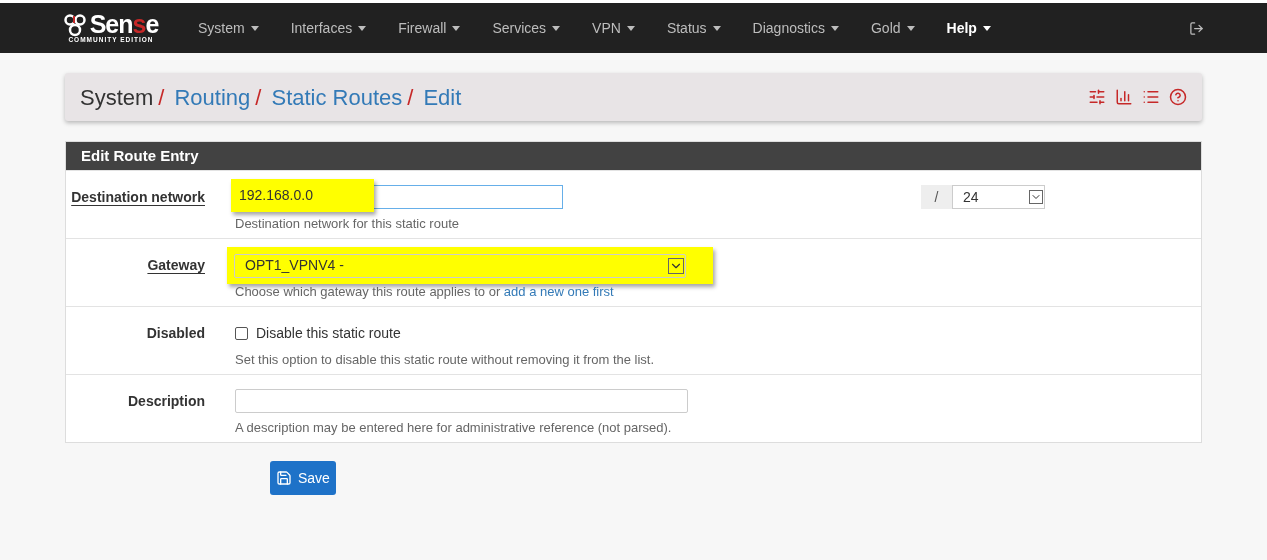 Image resolution: width=1267 pixels, height=560 pixels. Describe the element at coordinates (175, 333) in the screenshot. I see `field-label: Disabled` at that location.